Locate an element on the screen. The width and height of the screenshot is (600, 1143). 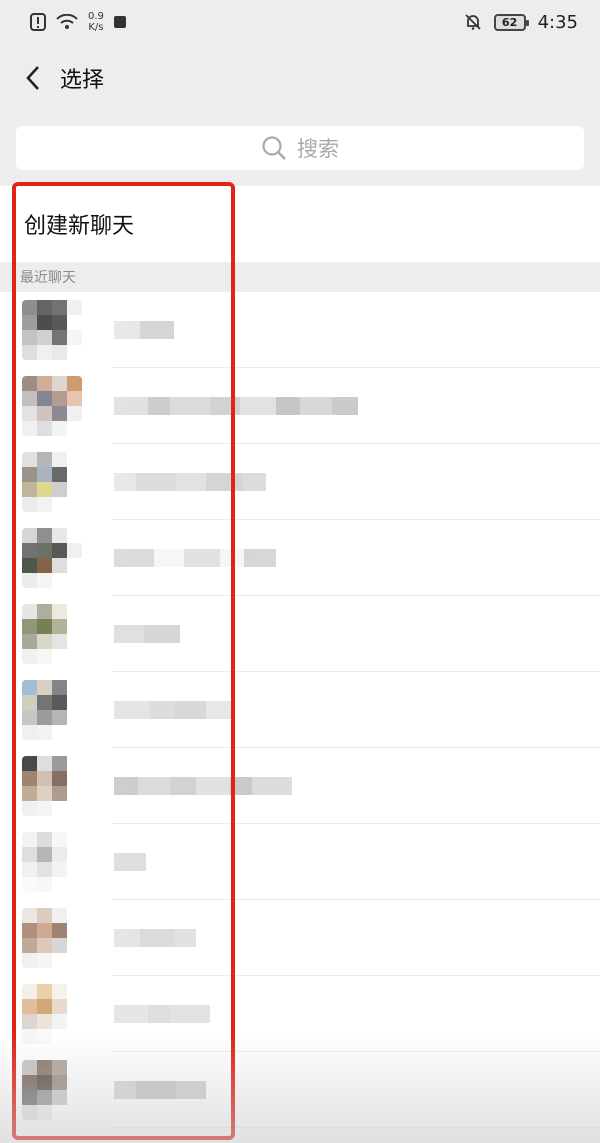
clock-time: 4:35 is located at coordinates (557, 22).